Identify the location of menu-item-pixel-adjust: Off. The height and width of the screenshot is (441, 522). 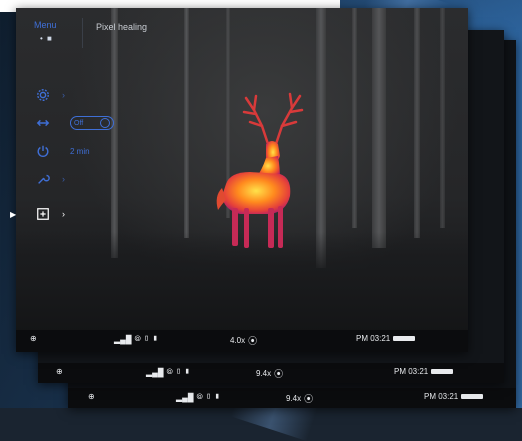
(75, 123).